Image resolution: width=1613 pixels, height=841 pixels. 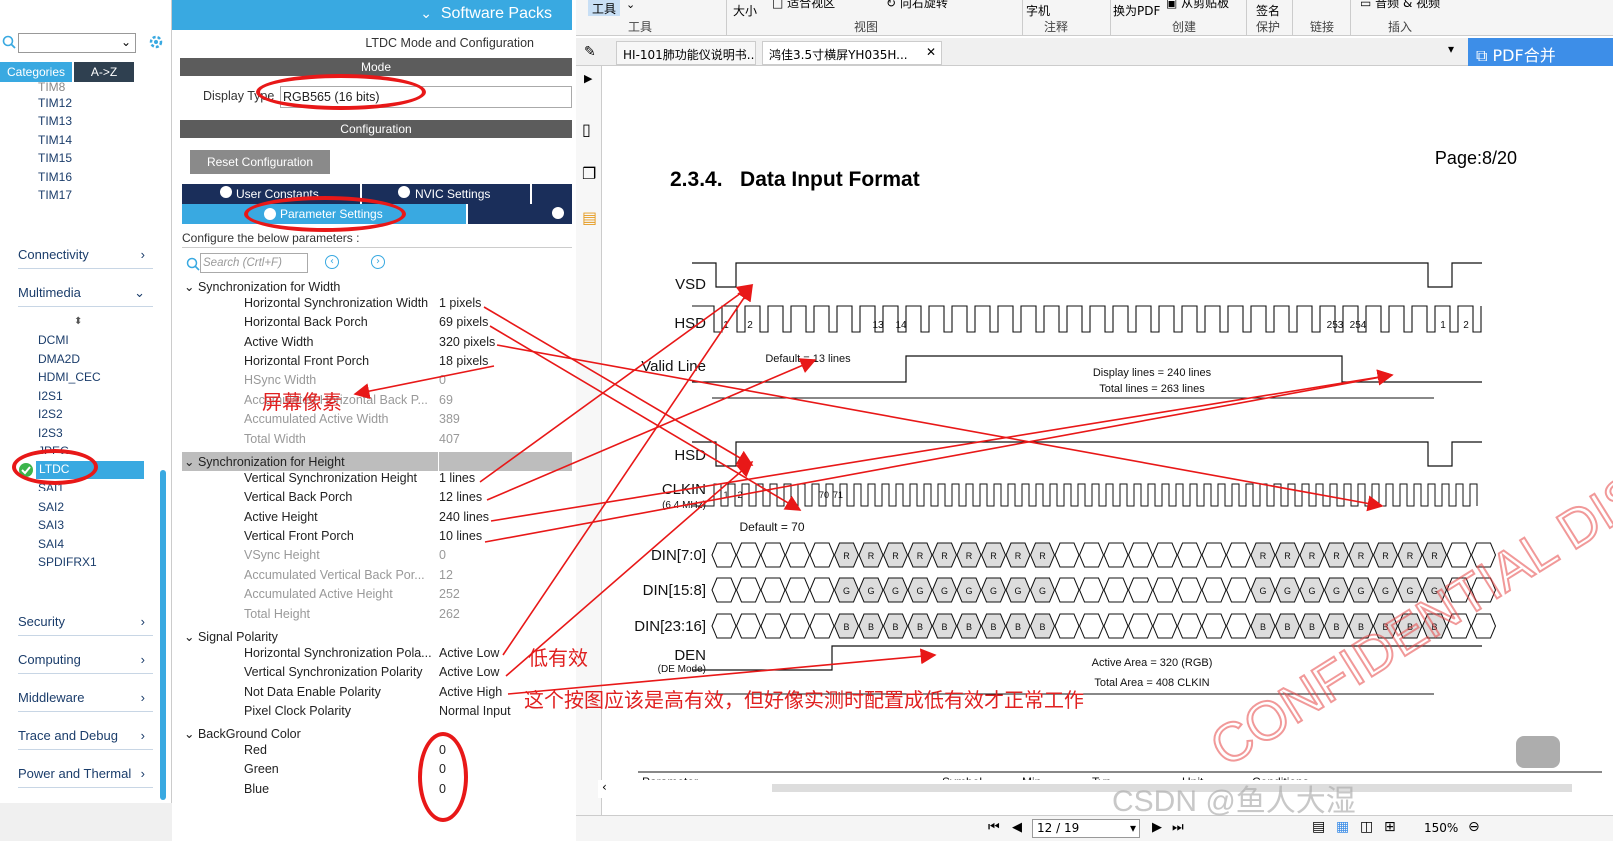 I want to click on fit-view-button: □ 适合视区, so click(x=803, y=5).